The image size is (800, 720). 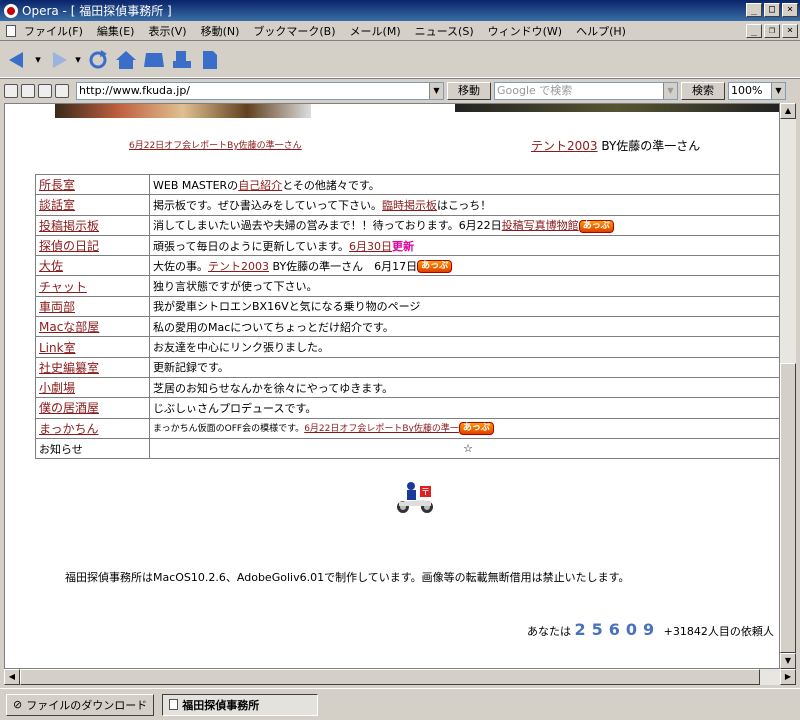 What do you see at coordinates (772, 31) in the screenshot?
I see `doc-restore-button: ❐` at bounding box center [772, 31].